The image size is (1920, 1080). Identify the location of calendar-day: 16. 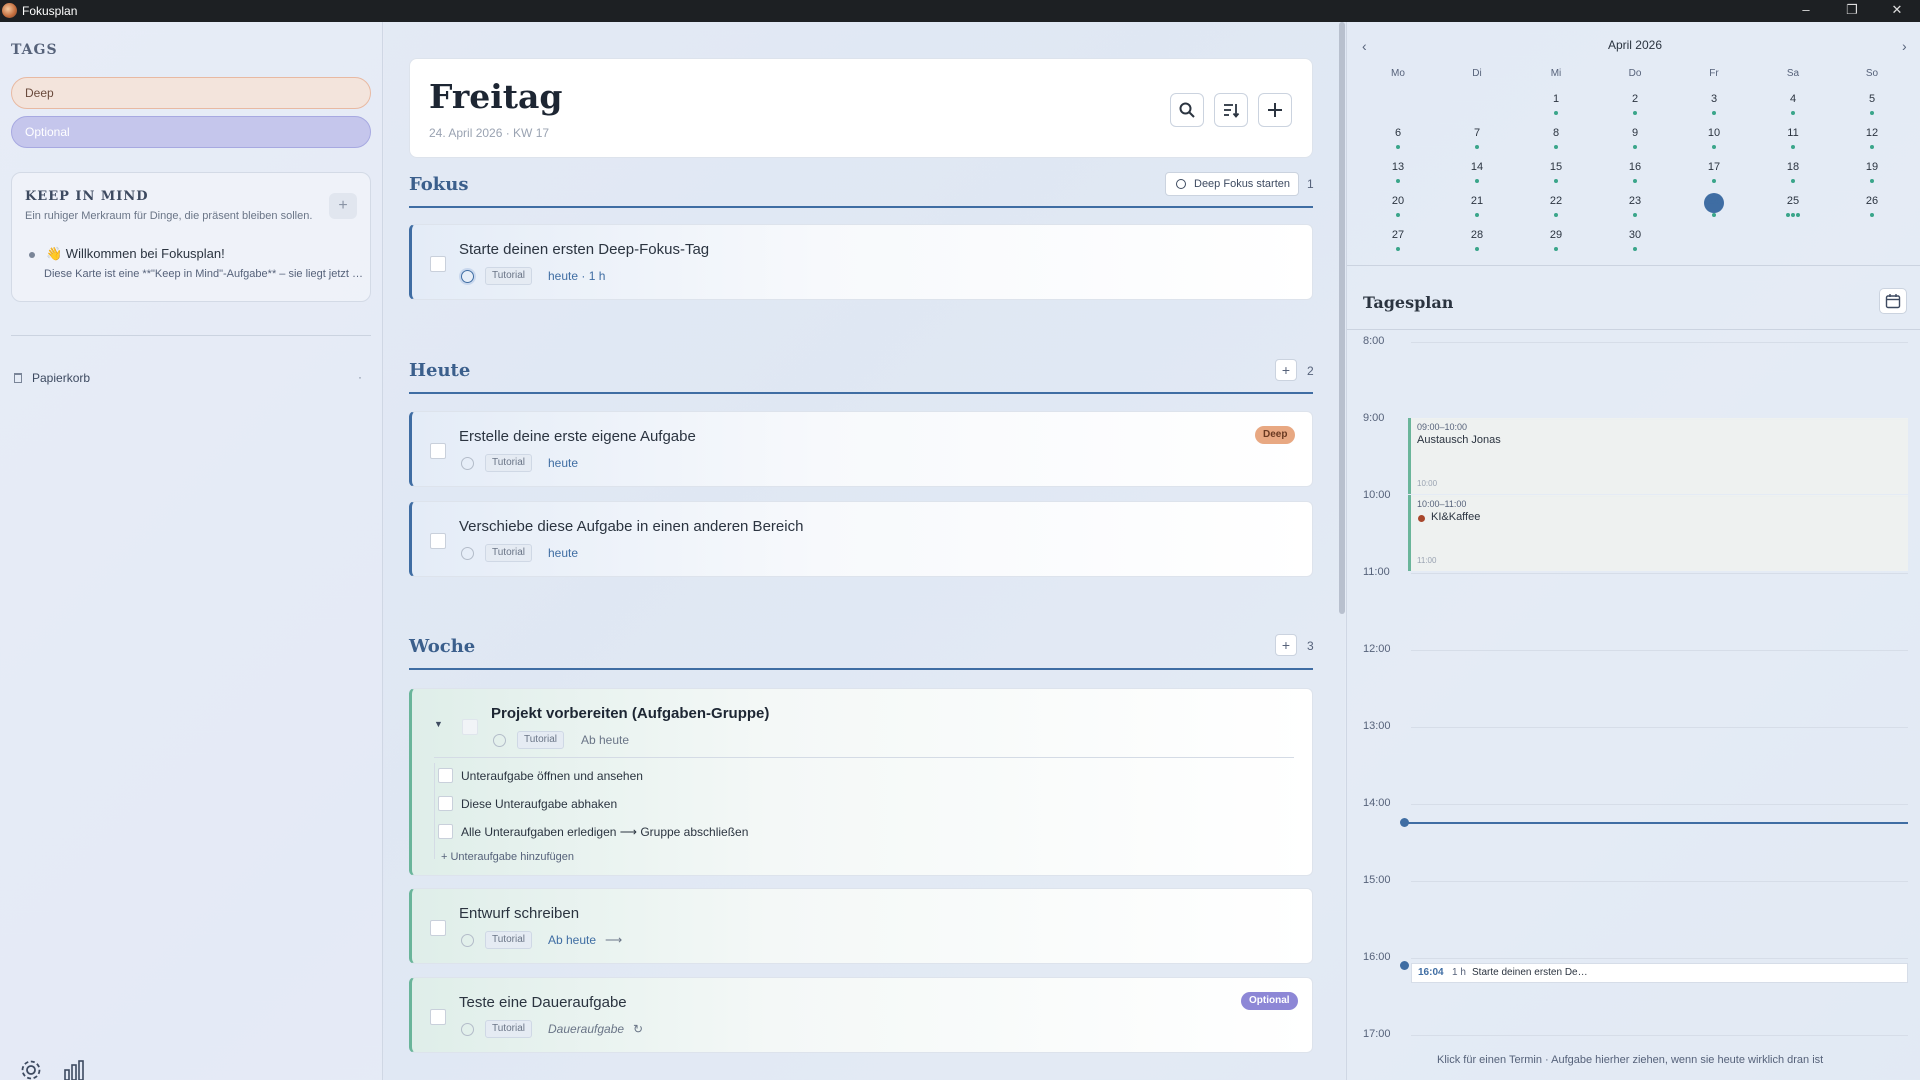
(1635, 167).